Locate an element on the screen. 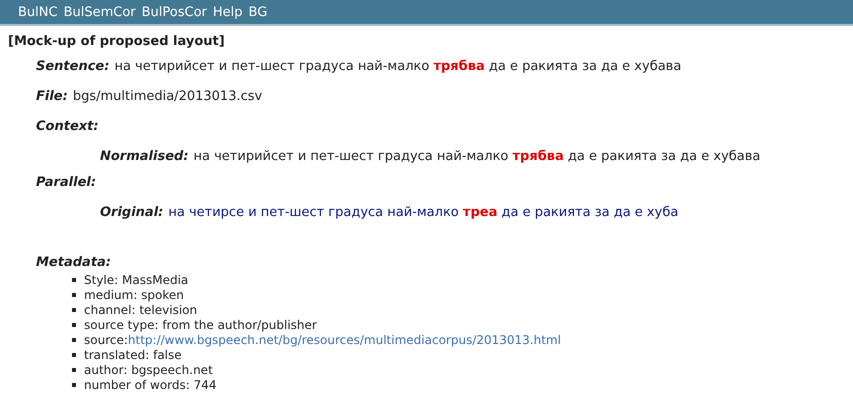 The height and width of the screenshot is (403, 853). metadata-item: Style: MassMedia is located at coordinates (136, 279).